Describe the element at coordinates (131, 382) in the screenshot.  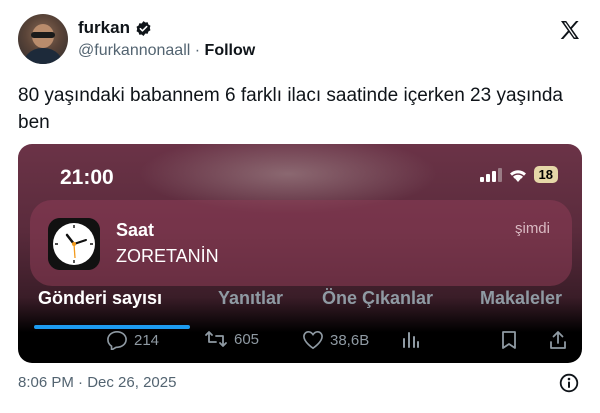
I see `tweet-date: Dec 26, 2025` at that location.